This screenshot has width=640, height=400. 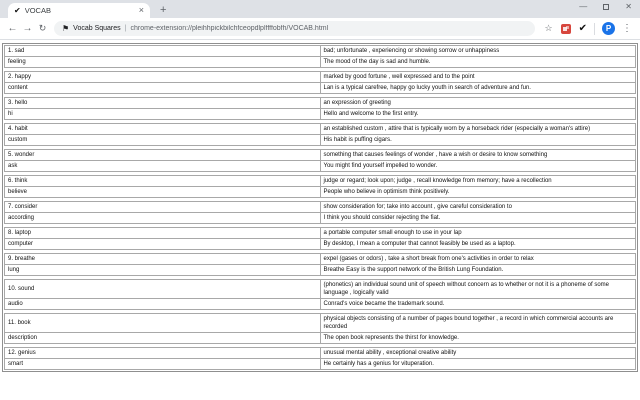 I want to click on extension-page-icon: ⚑, so click(x=66, y=28).